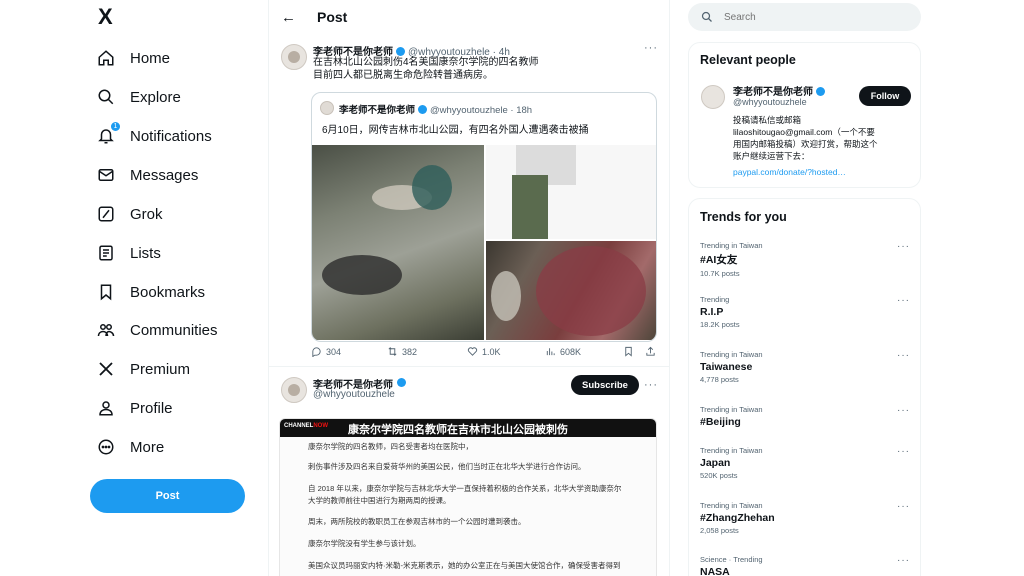  I want to click on trend-meta: Science · Trending, so click(731, 559).